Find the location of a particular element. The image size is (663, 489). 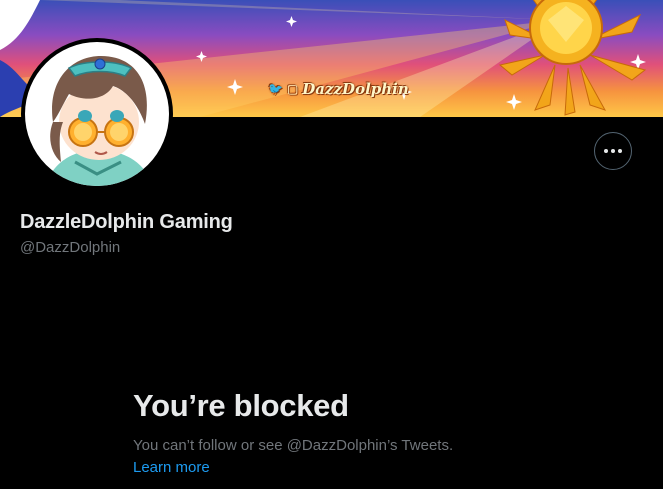

profile-display-name: DazzleDolphin Gaming is located at coordinates (126, 222).